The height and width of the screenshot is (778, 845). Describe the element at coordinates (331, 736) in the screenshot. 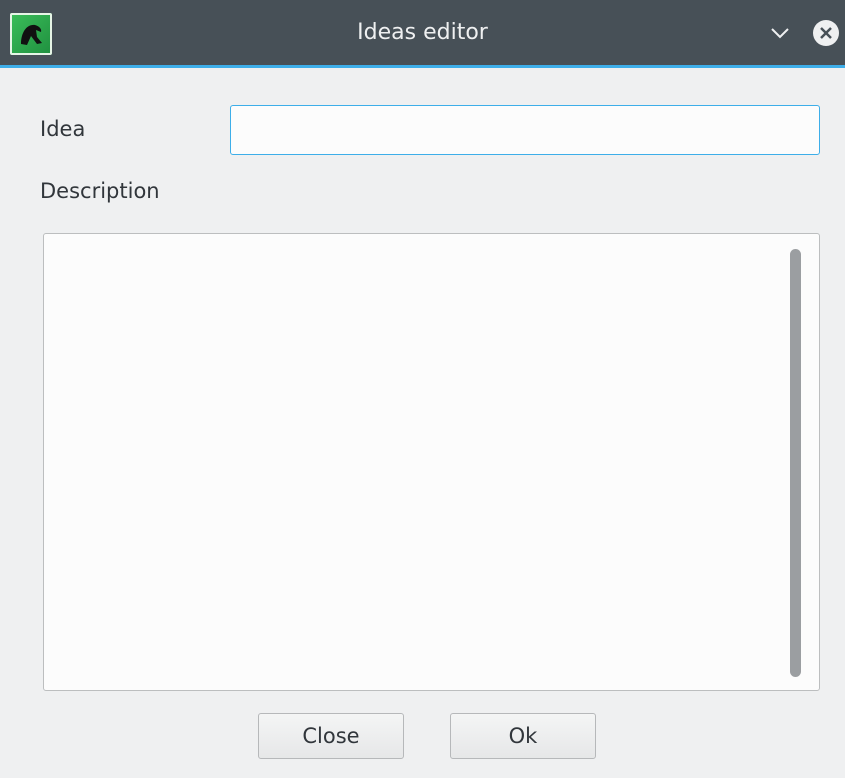

I see `close-button: Close` at that location.